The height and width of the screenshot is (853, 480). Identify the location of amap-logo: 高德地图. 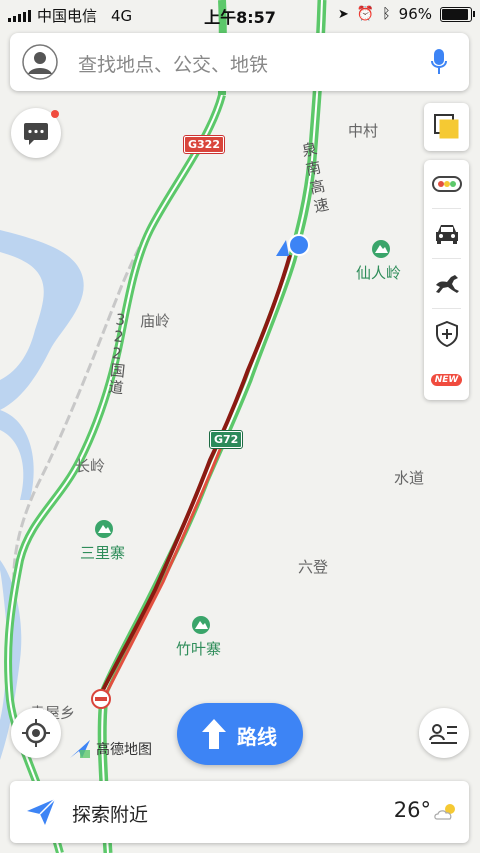
(110, 749).